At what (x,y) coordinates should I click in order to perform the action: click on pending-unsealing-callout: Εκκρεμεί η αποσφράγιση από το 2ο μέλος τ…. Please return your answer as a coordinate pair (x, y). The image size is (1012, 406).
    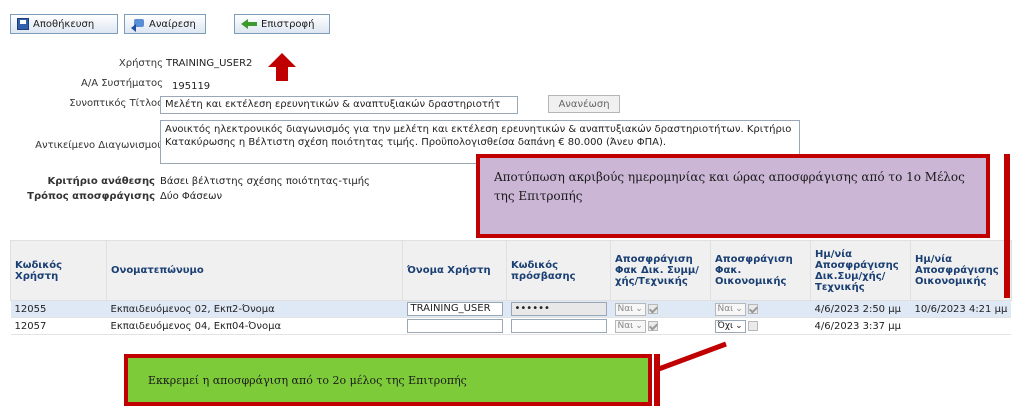
    Looking at the image, I should click on (388, 380).